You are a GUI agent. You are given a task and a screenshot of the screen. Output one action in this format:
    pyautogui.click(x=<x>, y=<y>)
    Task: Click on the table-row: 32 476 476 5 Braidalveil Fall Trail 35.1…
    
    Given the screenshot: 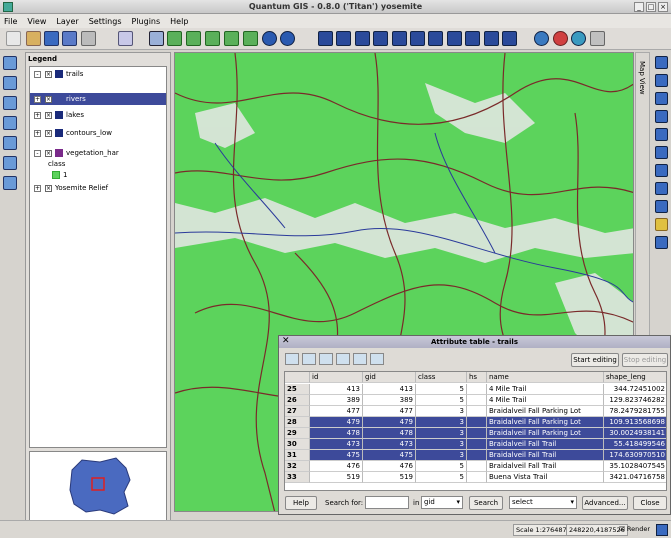 What is the action you would take?
    pyautogui.click(x=475, y=466)
    